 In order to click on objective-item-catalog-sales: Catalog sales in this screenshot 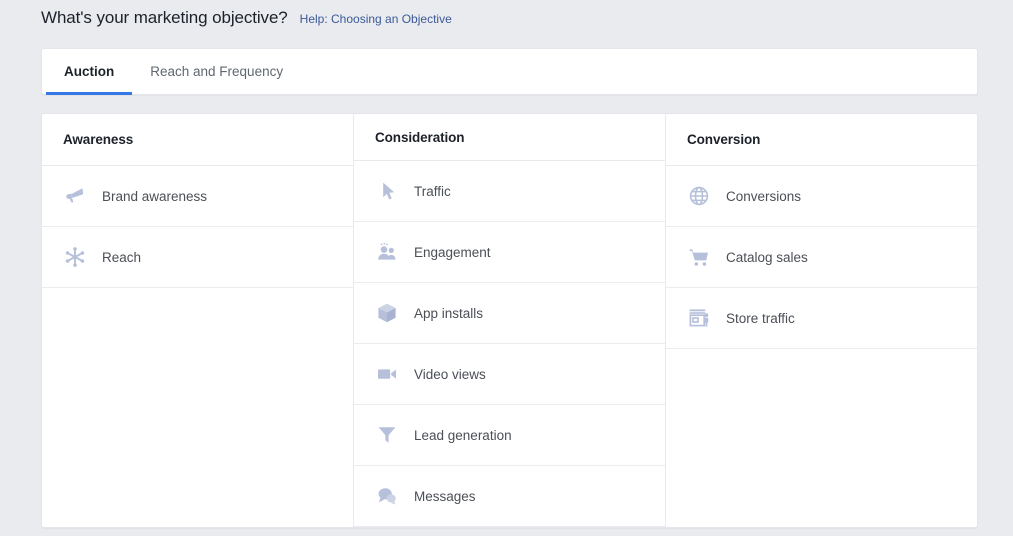, I will do `click(821, 257)`.